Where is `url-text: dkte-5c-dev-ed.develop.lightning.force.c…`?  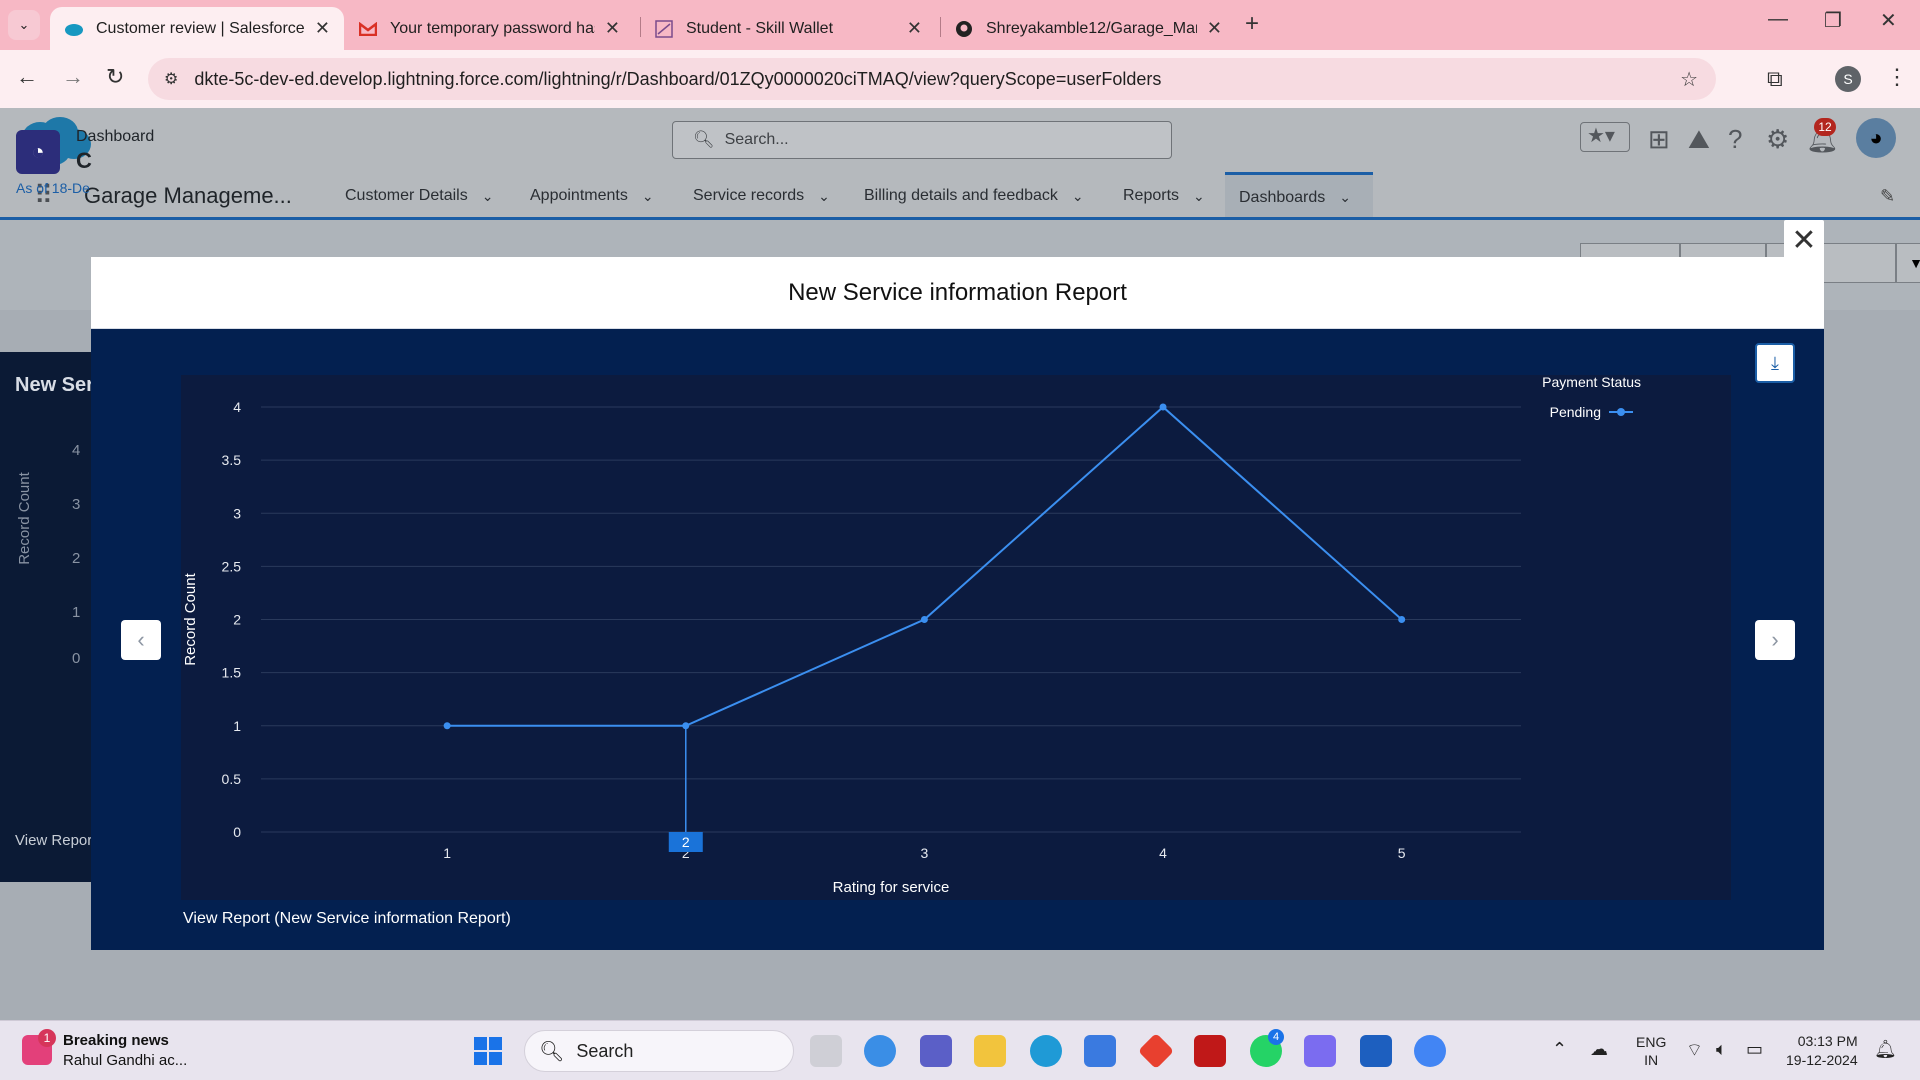
url-text: dkte-5c-dev-ed.develop.lightning.force.c… is located at coordinates (677, 79).